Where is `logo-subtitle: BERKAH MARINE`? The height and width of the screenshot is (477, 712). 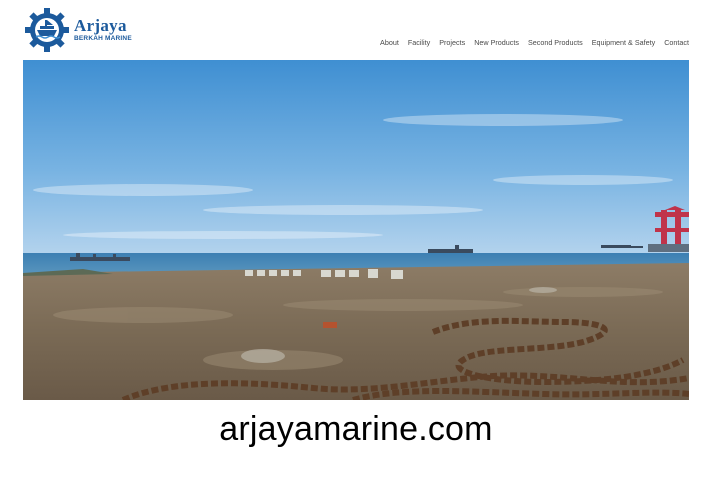 logo-subtitle: BERKAH MARINE is located at coordinates (103, 39).